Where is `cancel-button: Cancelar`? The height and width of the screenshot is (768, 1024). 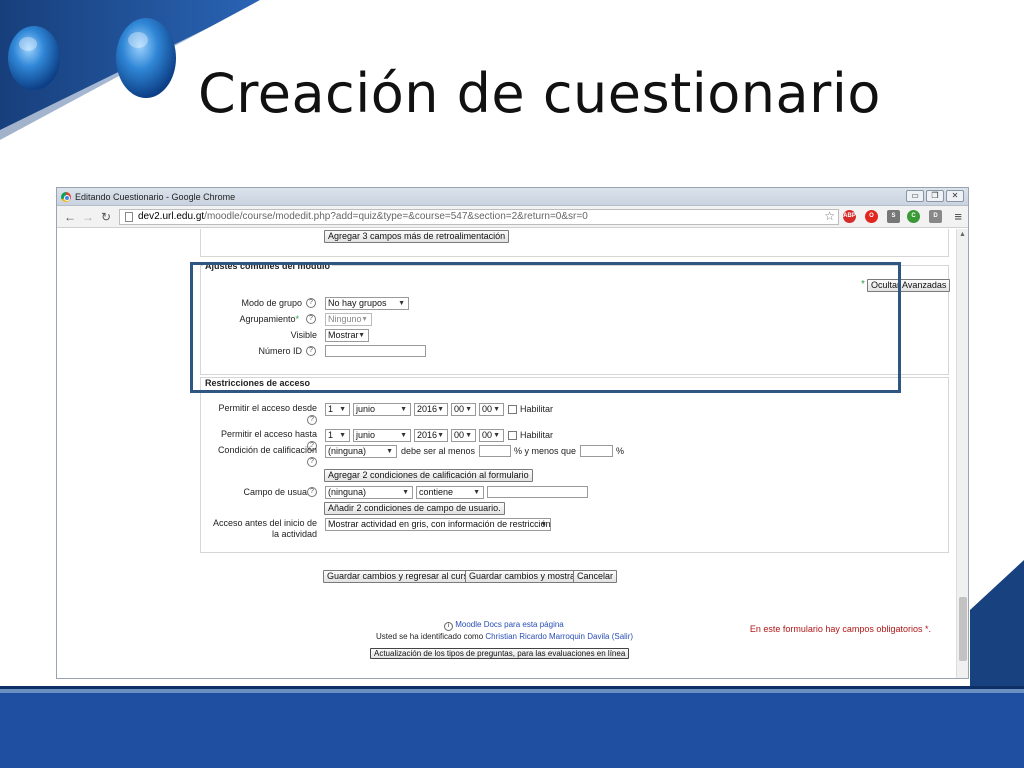
cancel-button: Cancelar is located at coordinates (595, 576).